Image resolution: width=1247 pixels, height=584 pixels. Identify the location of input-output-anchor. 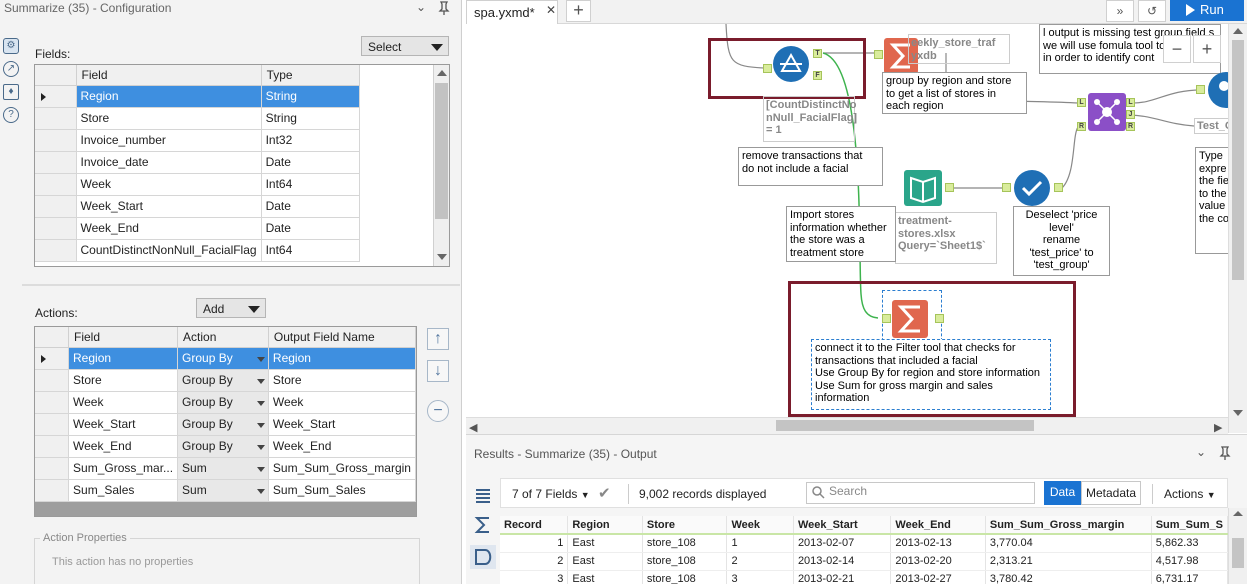
(949, 187).